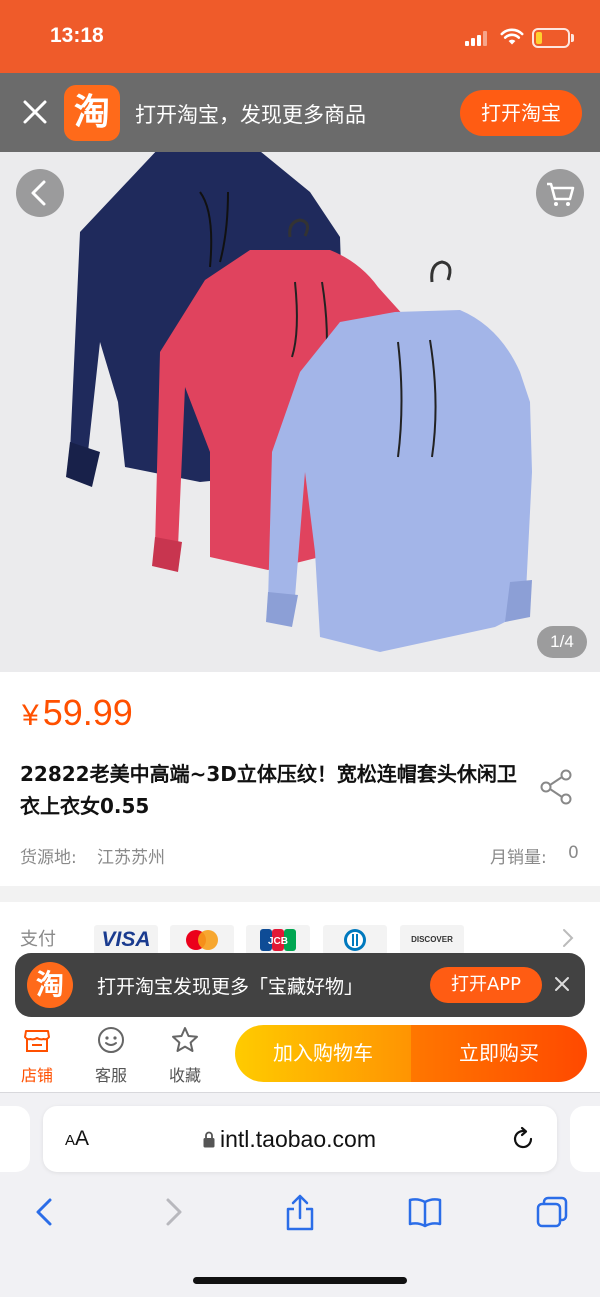 The image size is (600, 1297). What do you see at coordinates (111, 1040) in the screenshot?
I see `customer-service-icon` at bounding box center [111, 1040].